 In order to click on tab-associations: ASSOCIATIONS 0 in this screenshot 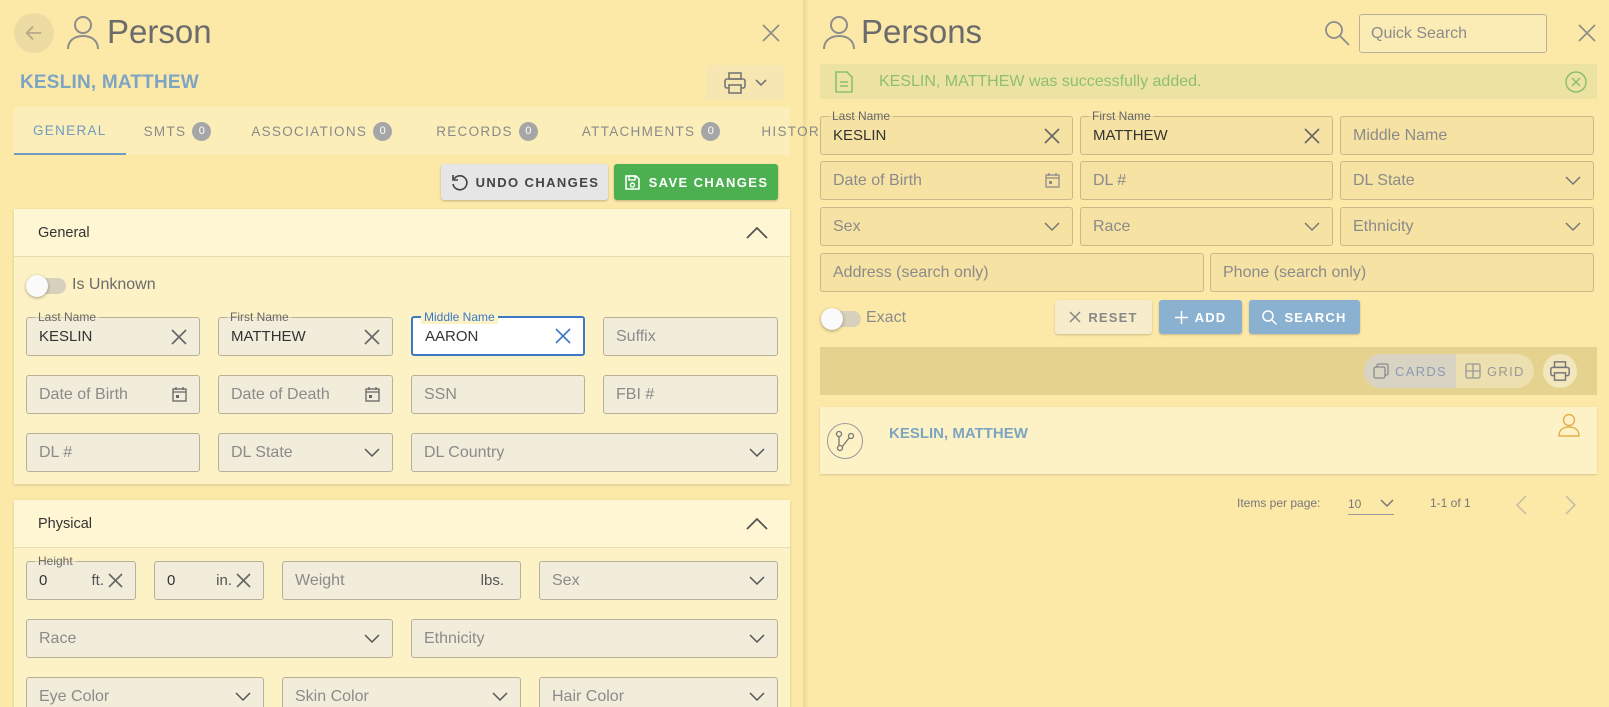, I will do `click(321, 131)`.